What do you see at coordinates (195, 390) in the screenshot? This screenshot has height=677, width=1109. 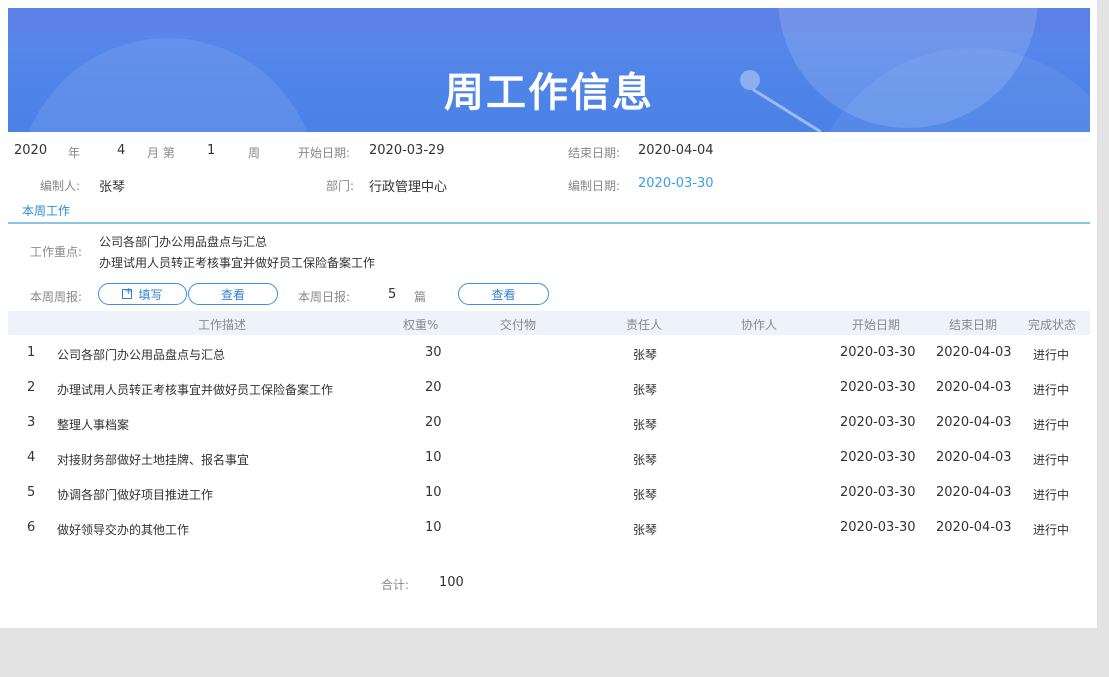 I see `row-description: 办理试用人员转正考核事宜并做好员工保险备案工作` at bounding box center [195, 390].